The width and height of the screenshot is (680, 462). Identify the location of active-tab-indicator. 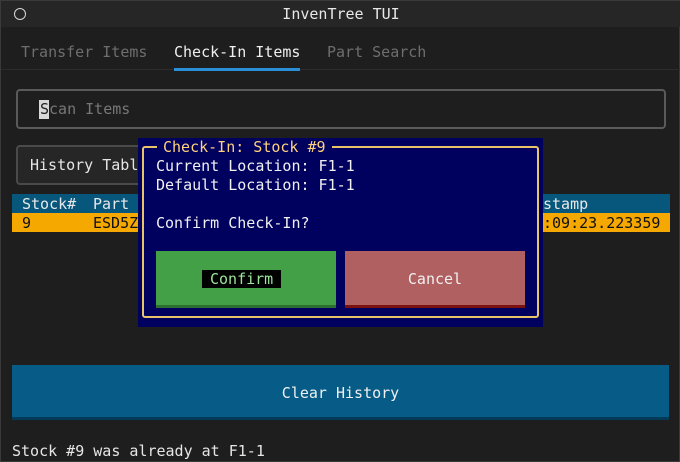
(237, 69).